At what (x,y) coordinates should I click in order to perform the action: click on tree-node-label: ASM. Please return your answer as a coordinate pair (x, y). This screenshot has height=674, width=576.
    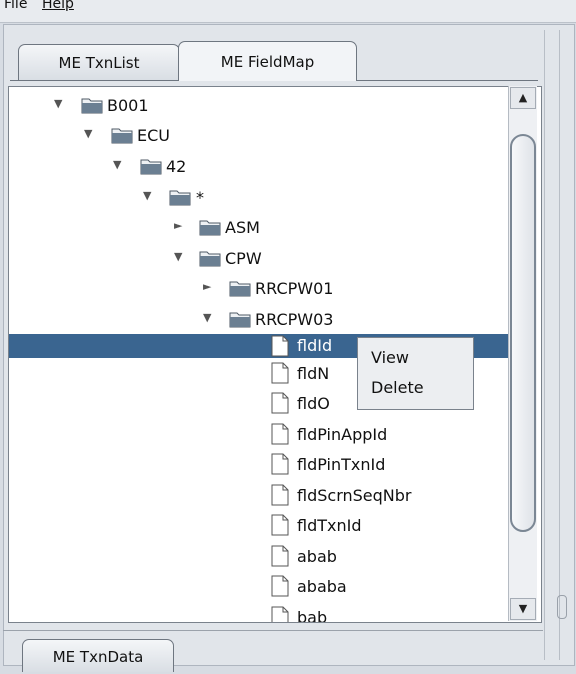
    Looking at the image, I should click on (242, 227).